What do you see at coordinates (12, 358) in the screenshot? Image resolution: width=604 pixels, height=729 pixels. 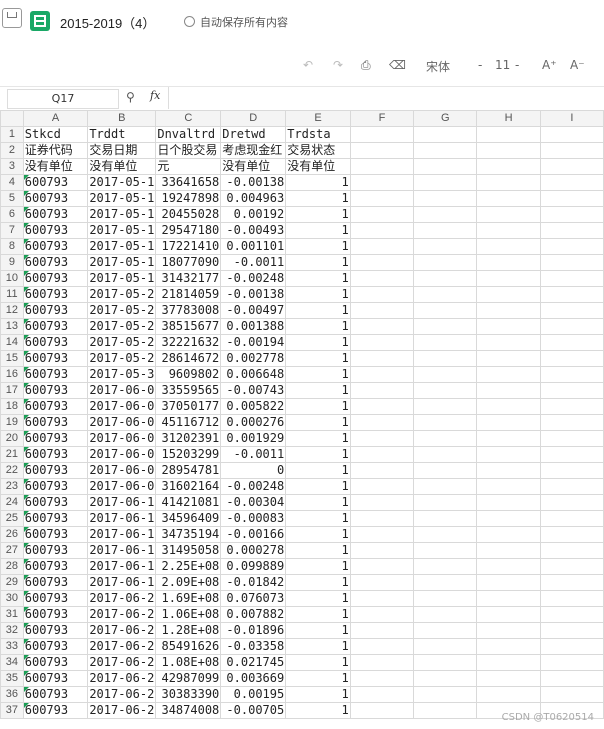 I see `row-header: 15` at bounding box center [12, 358].